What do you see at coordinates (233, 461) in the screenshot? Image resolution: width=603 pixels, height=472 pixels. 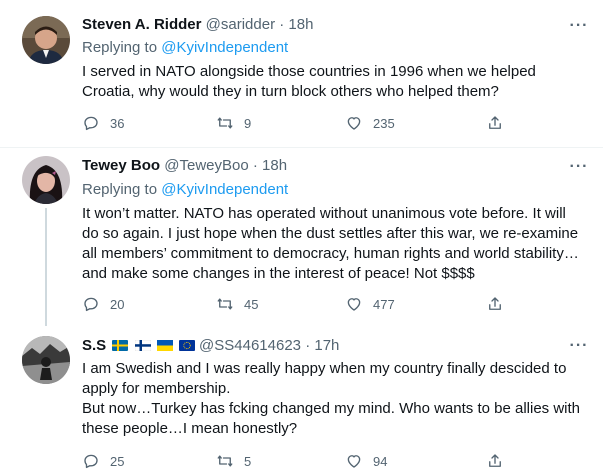 I see `retweet-button: 5` at bounding box center [233, 461].